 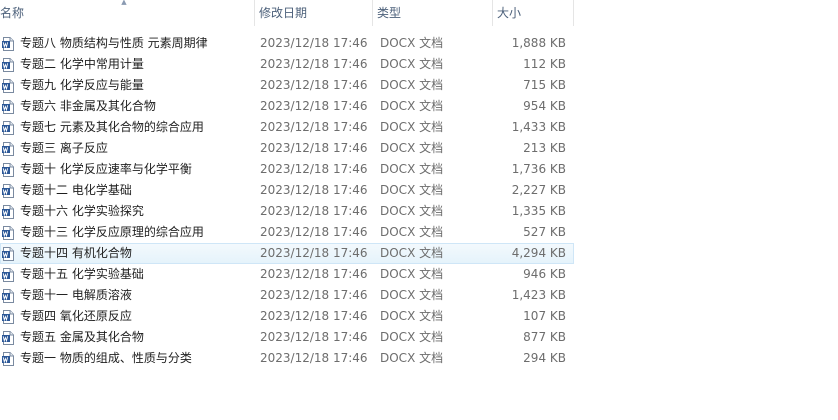 What do you see at coordinates (544, 148) in the screenshot?
I see `file-size: 213 KB` at bounding box center [544, 148].